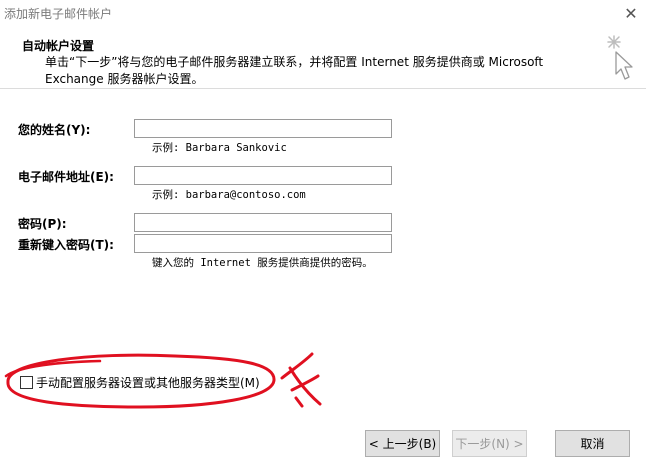 This screenshot has width=646, height=470. I want to click on back-button: < 上一步(B), so click(402, 443).